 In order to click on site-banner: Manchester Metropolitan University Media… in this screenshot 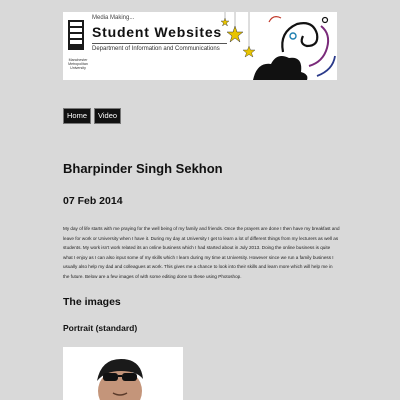, I will do `click(200, 46)`.